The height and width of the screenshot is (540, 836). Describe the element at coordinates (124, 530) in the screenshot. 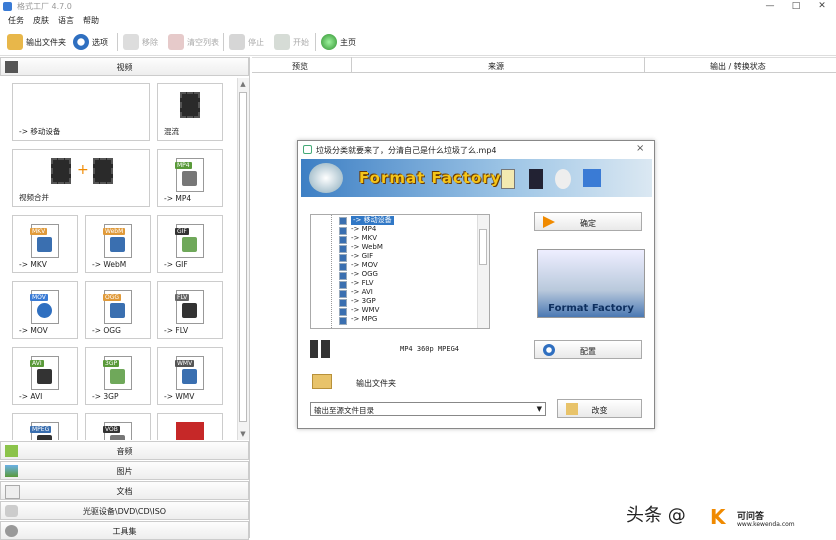

I see `category-tools: 工具集` at that location.